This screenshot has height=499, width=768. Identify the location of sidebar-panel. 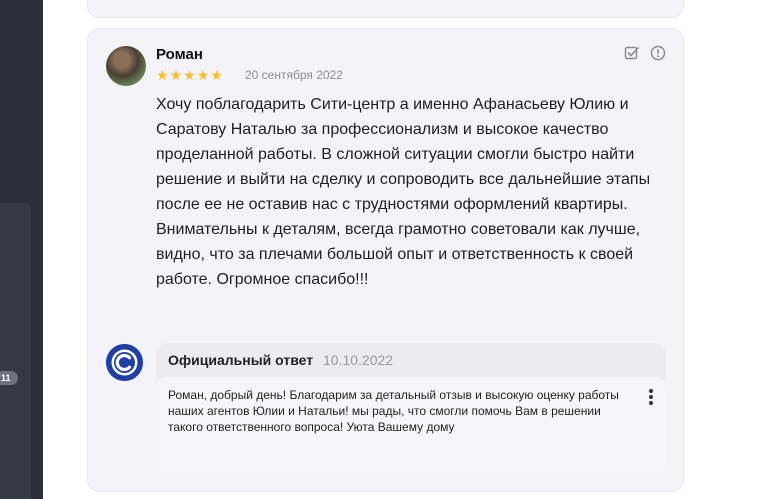
(15, 351).